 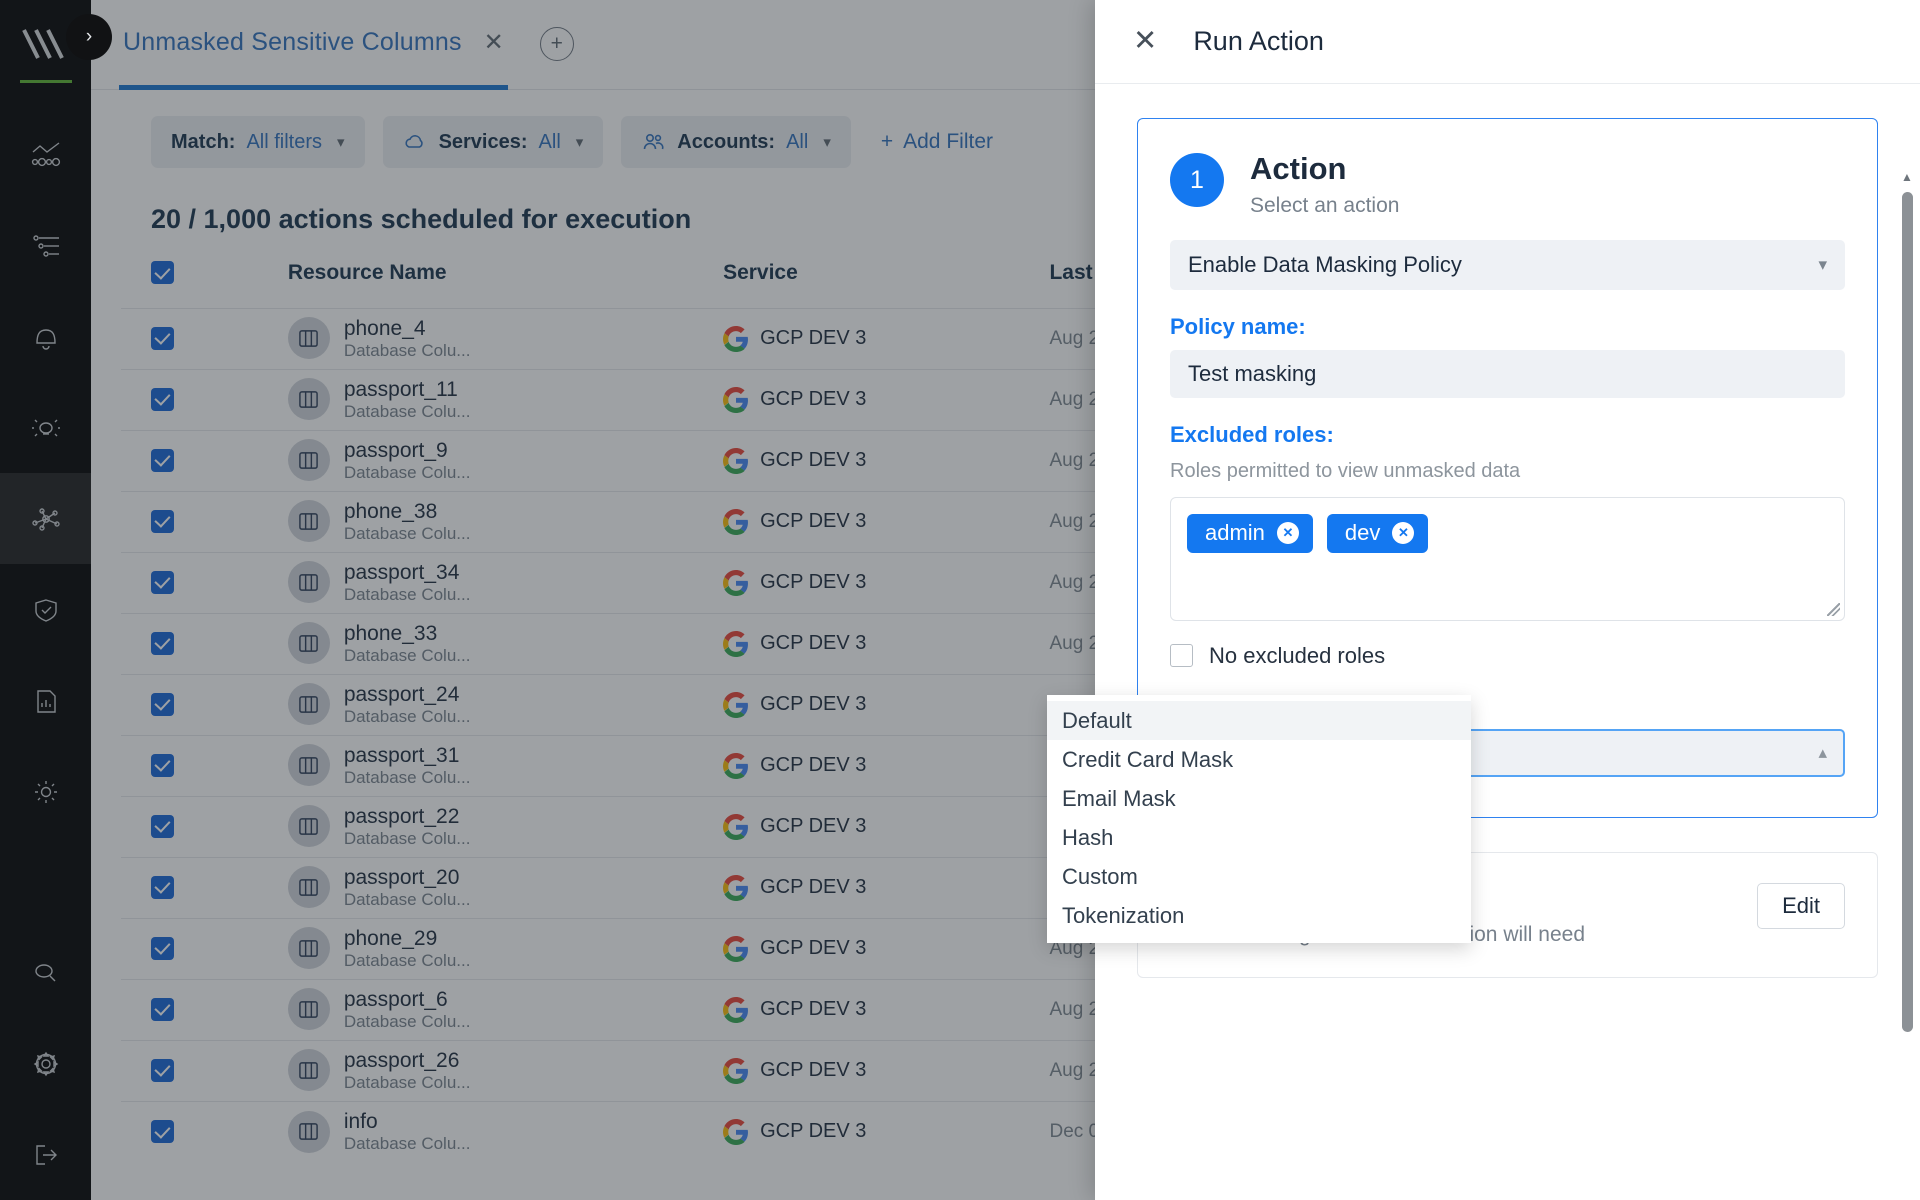 What do you see at coordinates (1258, 41) in the screenshot?
I see `drawer-title: Run Action` at bounding box center [1258, 41].